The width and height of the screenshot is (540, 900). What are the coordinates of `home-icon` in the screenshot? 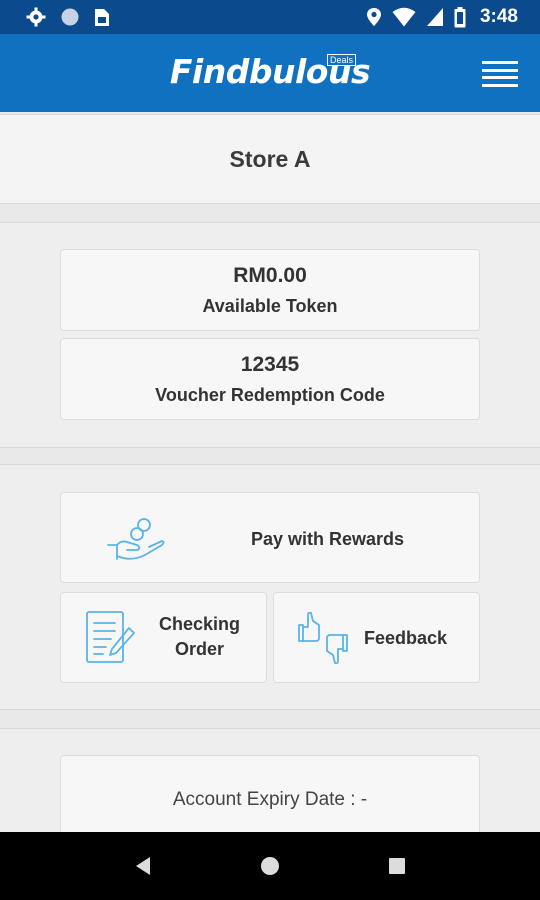 It's located at (270, 866).